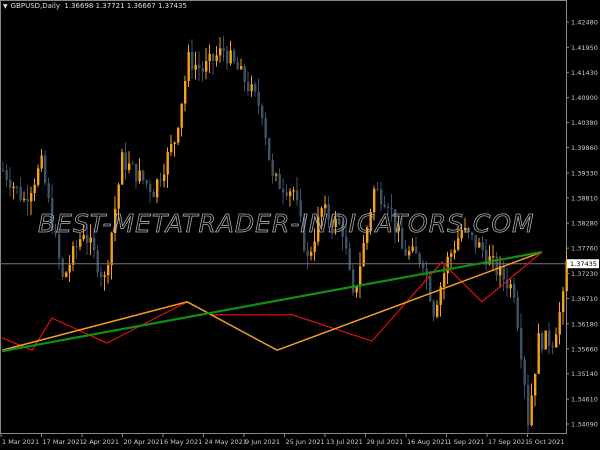 This screenshot has height=450, width=600. I want to click on price-tick-label: 1.34090, so click(584, 425).